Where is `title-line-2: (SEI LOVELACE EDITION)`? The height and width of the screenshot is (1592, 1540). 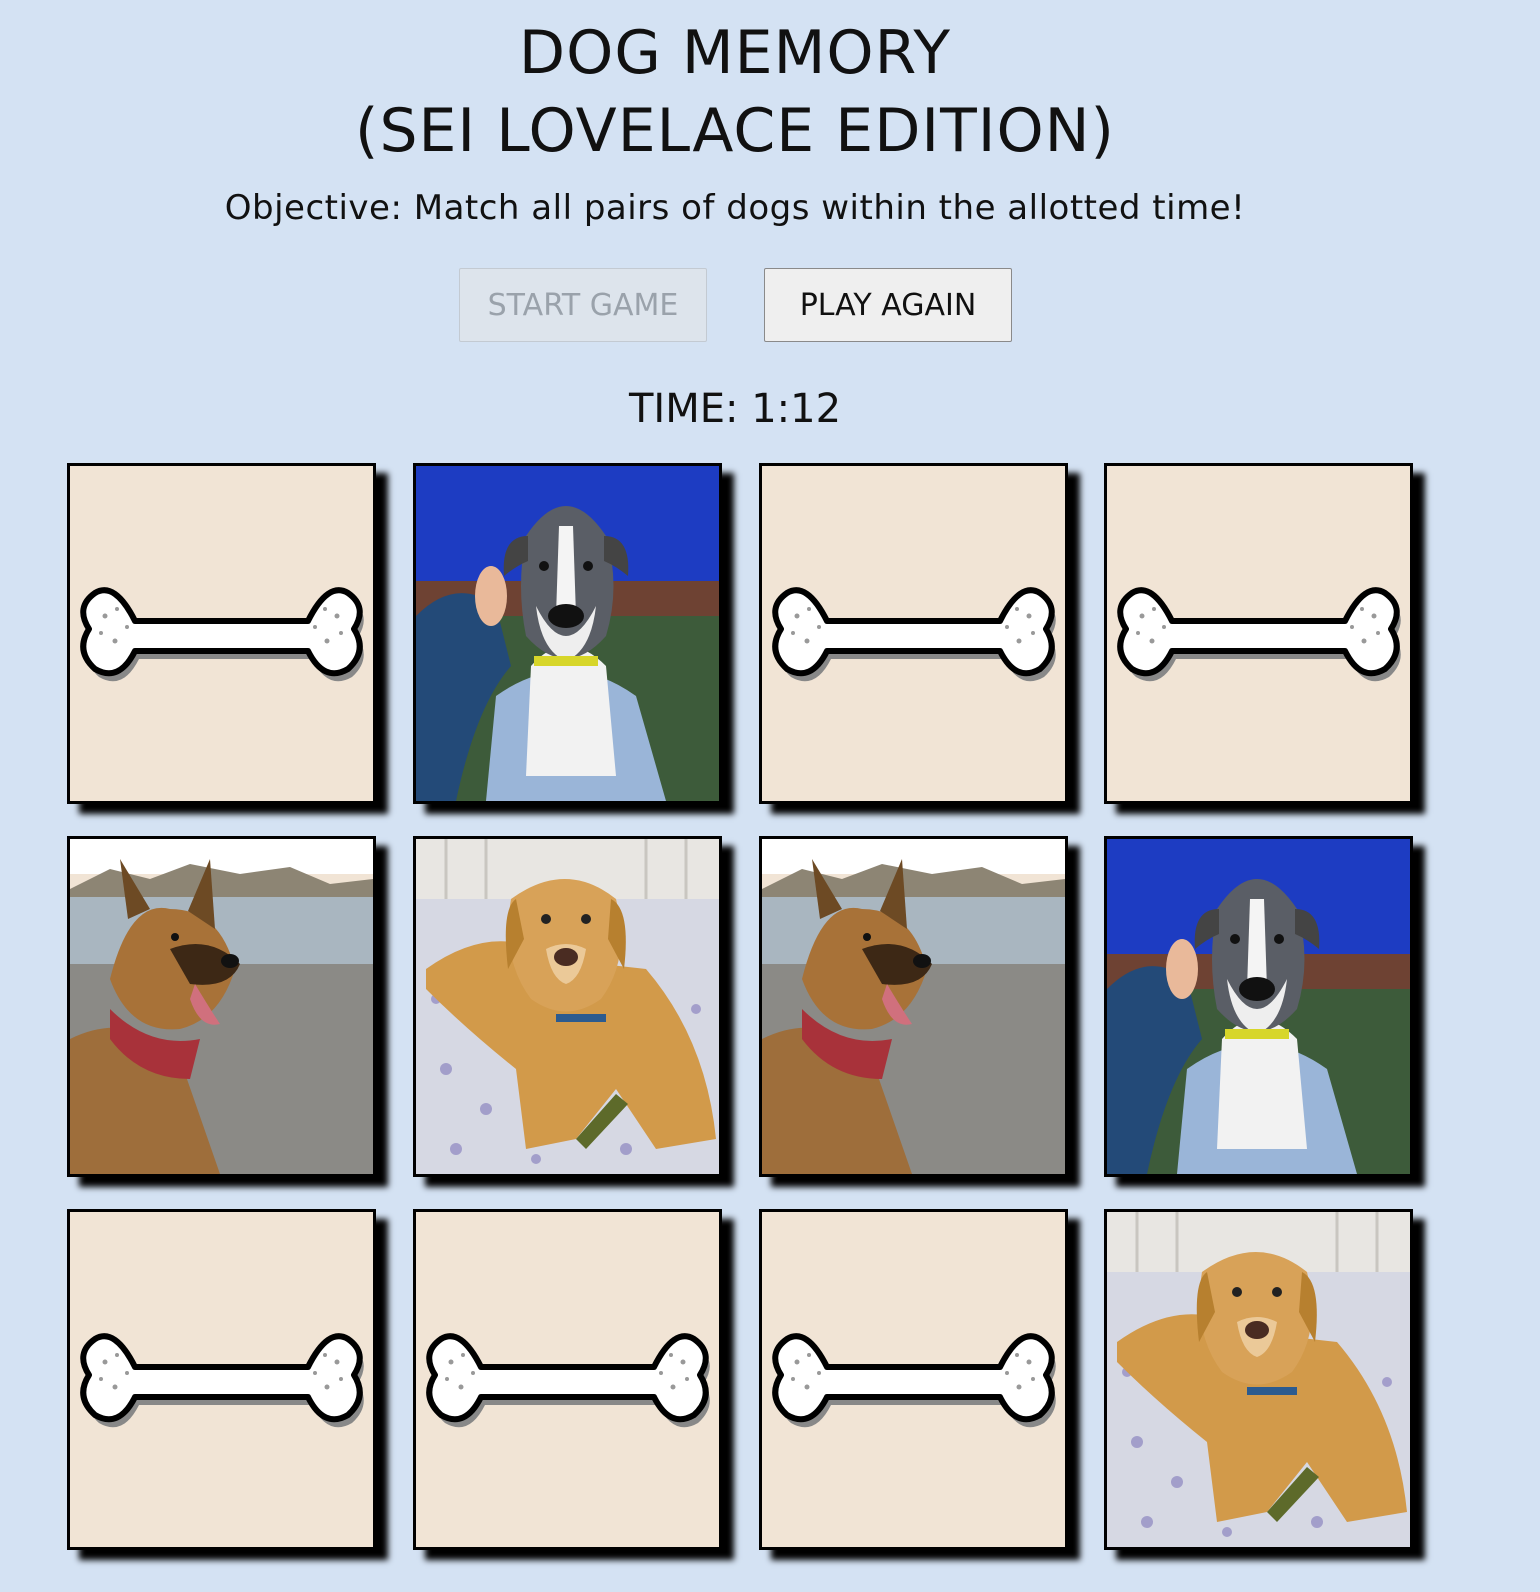 title-line-2: (SEI LOVELACE EDITION) is located at coordinates (735, 131).